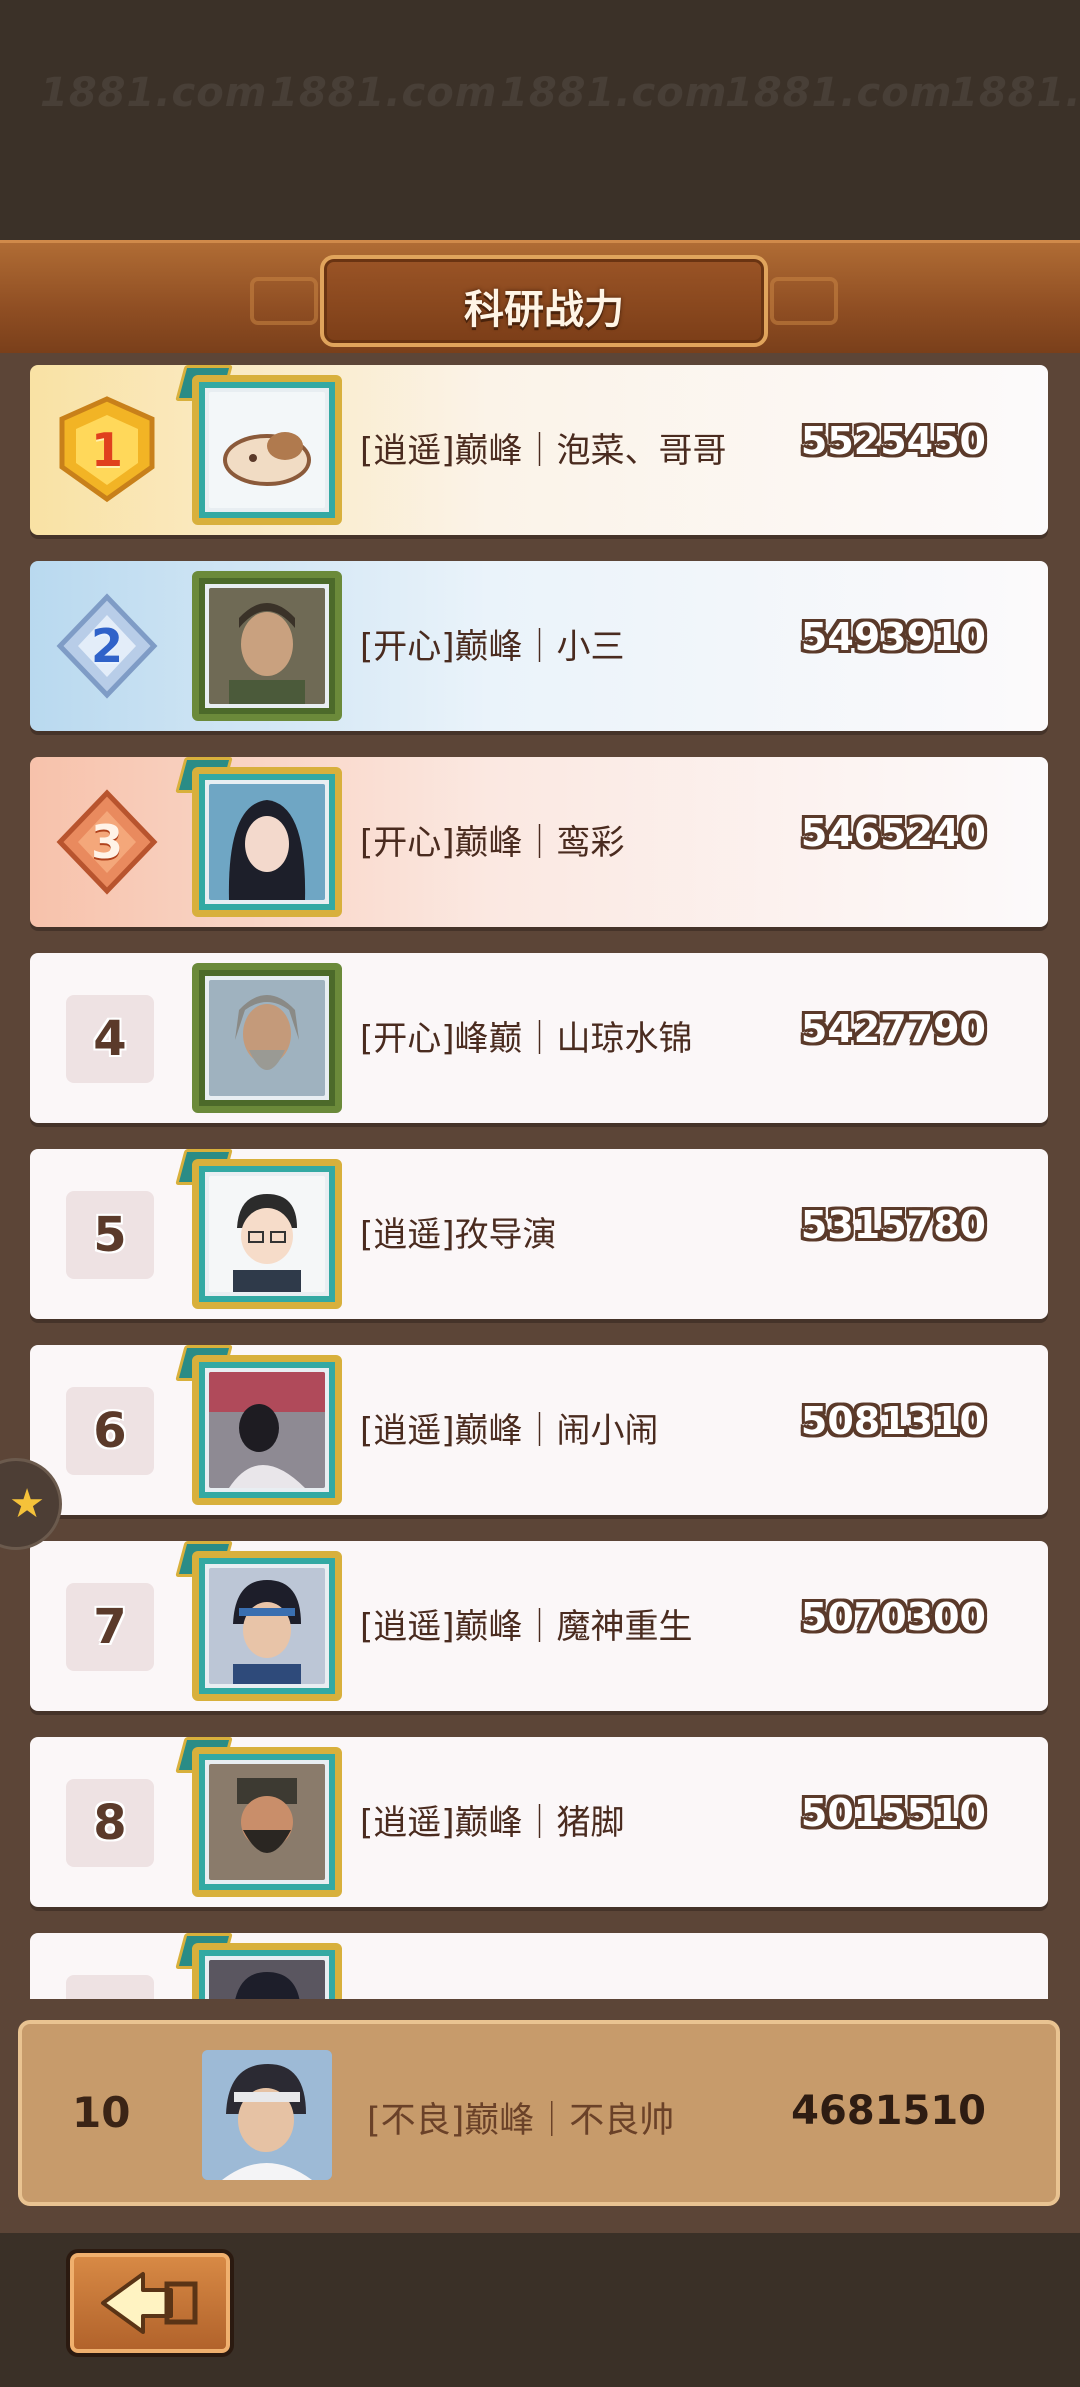 The width and height of the screenshot is (1080, 2387). I want to click on ranking-header: 科研战力, so click(540, 298).